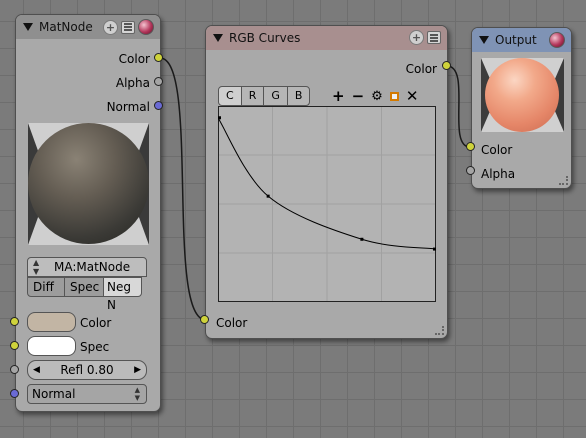 This screenshot has width=586, height=438. Describe the element at coordinates (412, 96) in the screenshot. I see `delete-icon: ✕` at that location.